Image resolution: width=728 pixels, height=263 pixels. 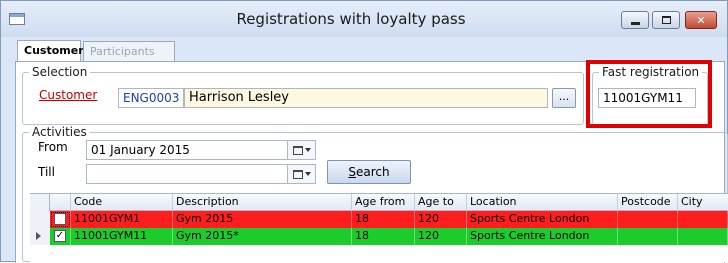 I want to click on row-checkbox: ✓, so click(x=60, y=236).